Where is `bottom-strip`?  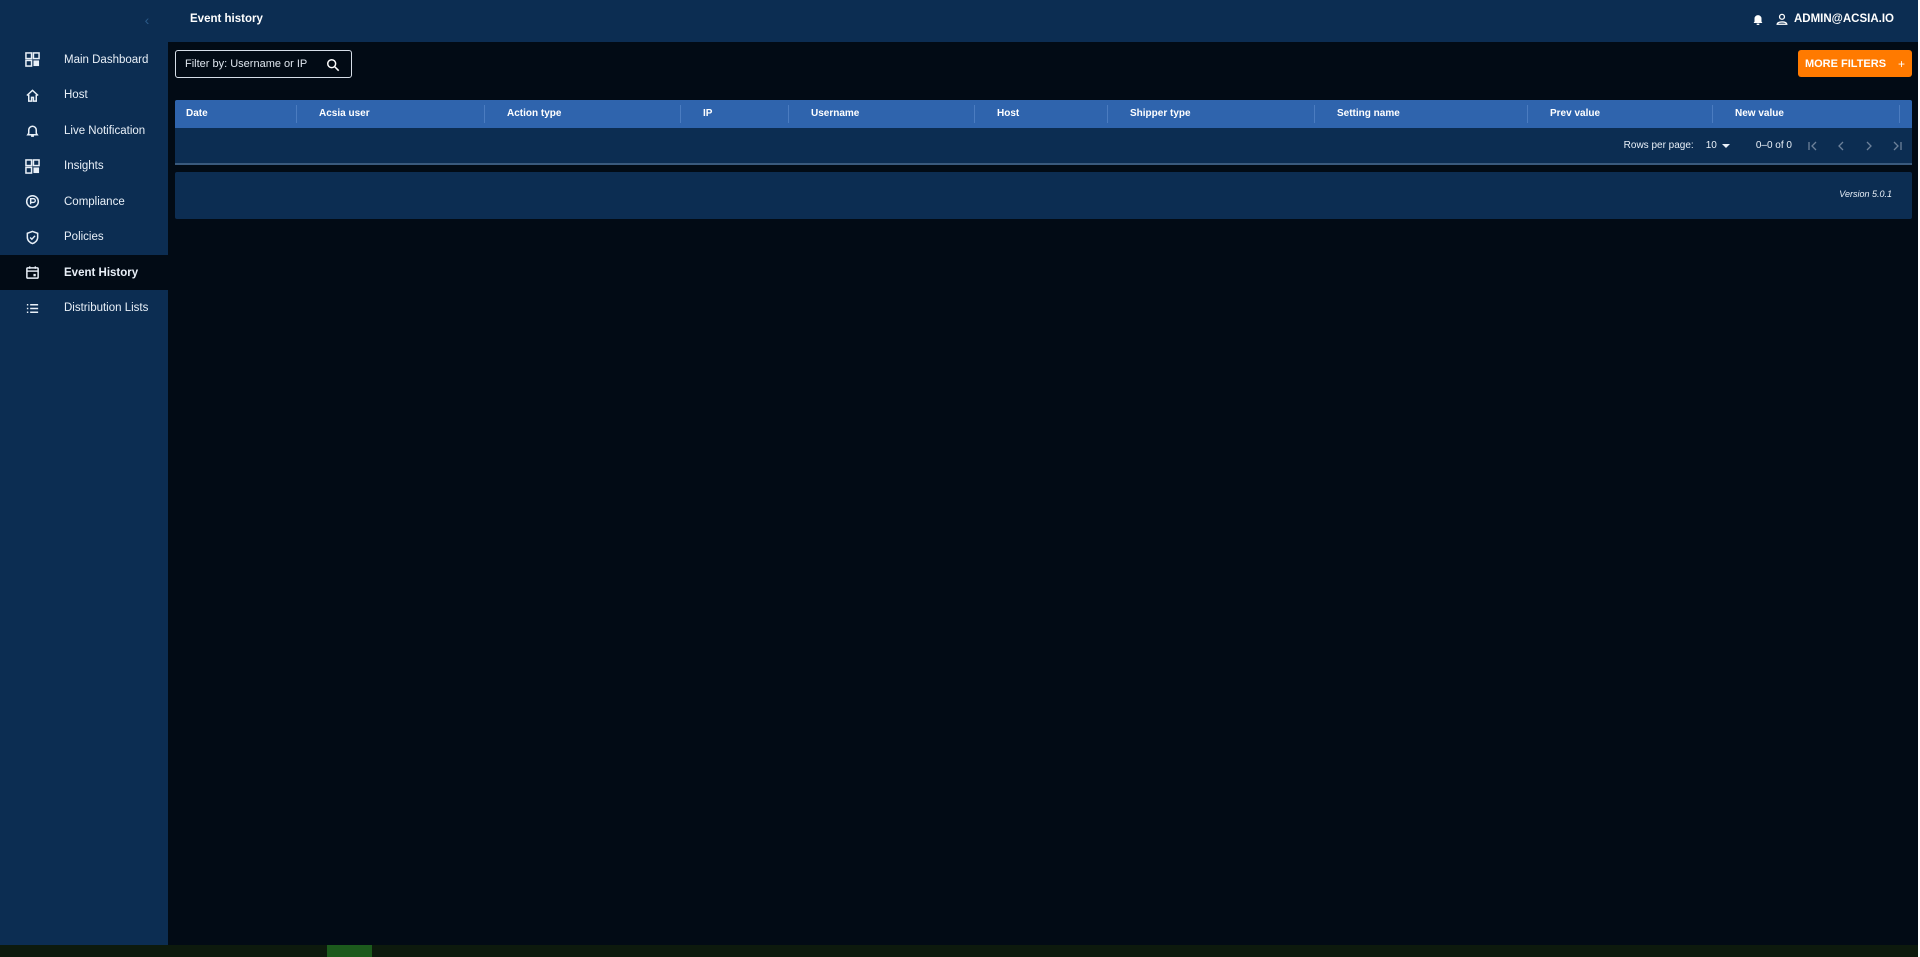
bottom-strip is located at coordinates (959, 951).